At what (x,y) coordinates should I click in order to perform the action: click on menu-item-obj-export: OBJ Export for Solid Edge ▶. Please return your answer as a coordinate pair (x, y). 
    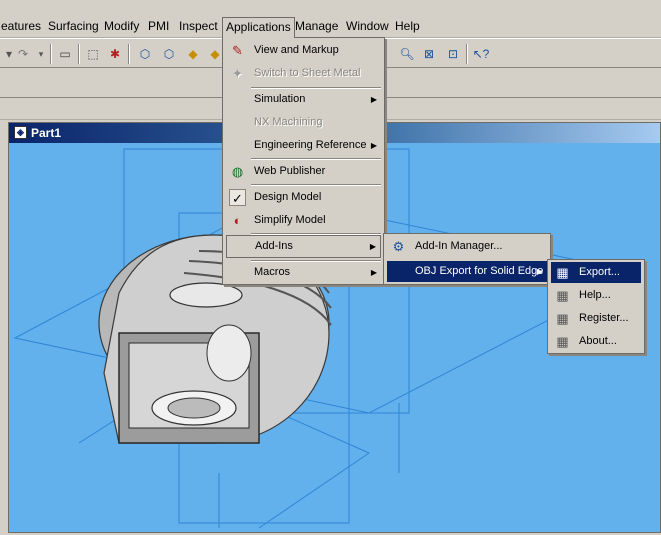
    Looking at the image, I should click on (467, 271).